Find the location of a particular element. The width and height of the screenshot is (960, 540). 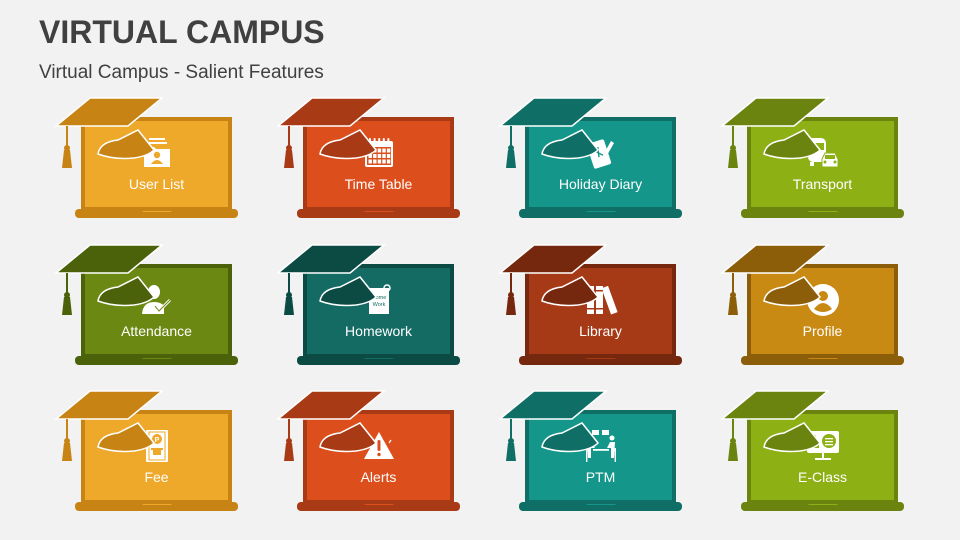

feature-card-library: Library is located at coordinates (592, 306).